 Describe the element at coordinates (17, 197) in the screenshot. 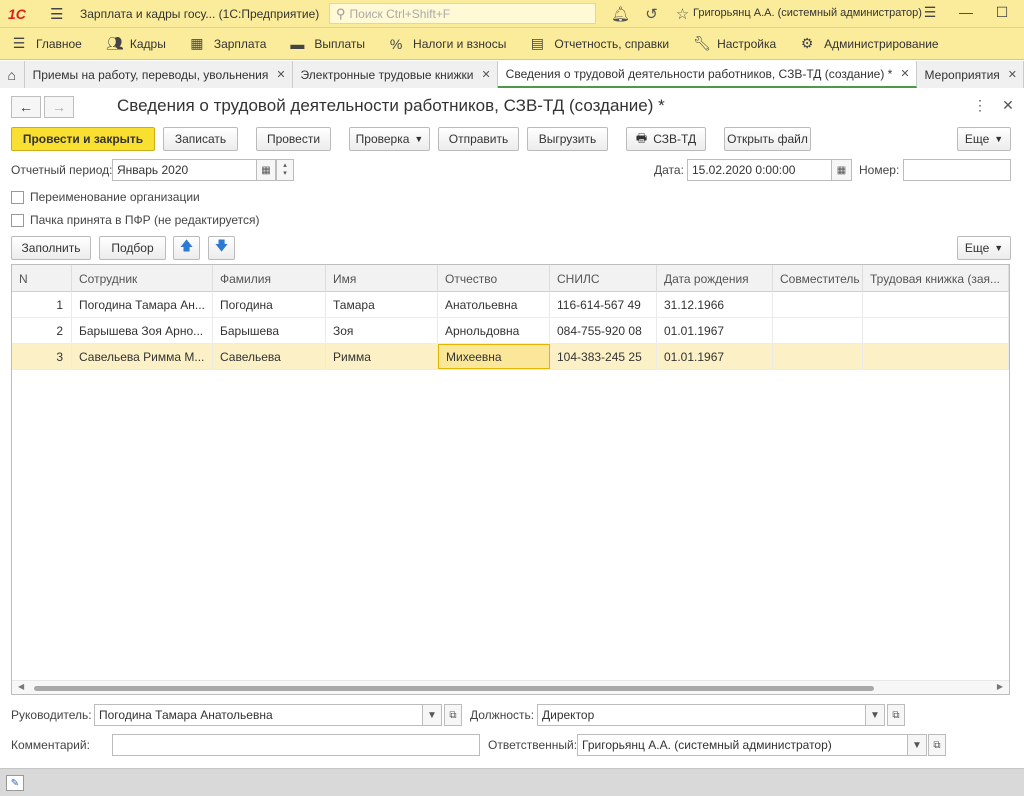

I see `rename-org-checkbox` at that location.